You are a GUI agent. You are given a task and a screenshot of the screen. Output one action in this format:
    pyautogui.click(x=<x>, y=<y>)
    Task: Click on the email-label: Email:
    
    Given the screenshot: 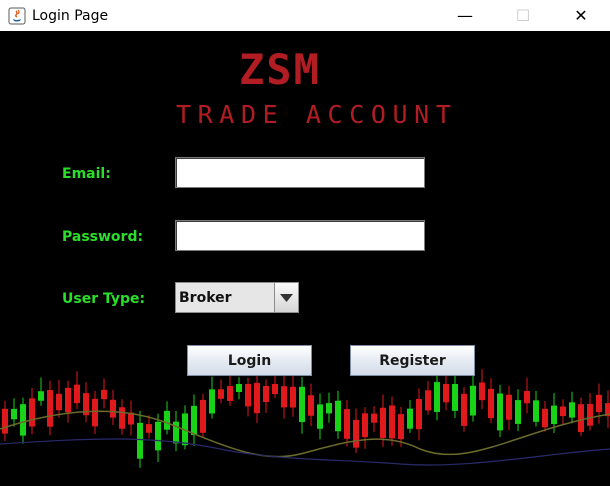 What is the action you would take?
    pyautogui.click(x=86, y=174)
    